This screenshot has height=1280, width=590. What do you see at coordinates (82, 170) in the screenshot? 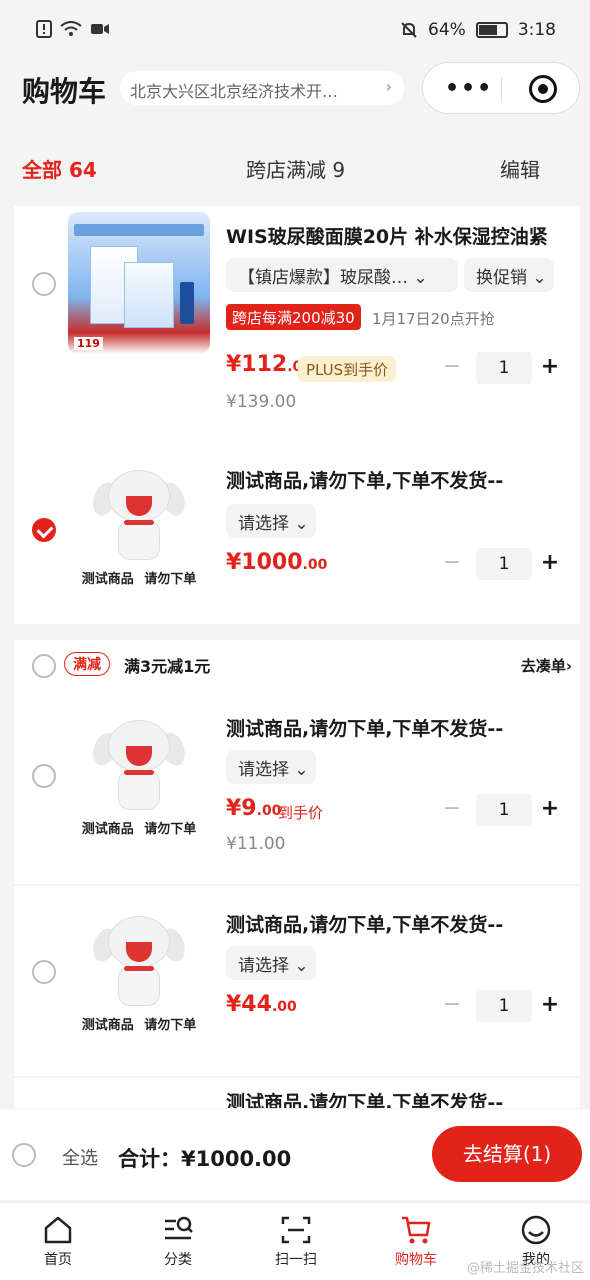
I see `tab-all-count: 64` at bounding box center [82, 170].